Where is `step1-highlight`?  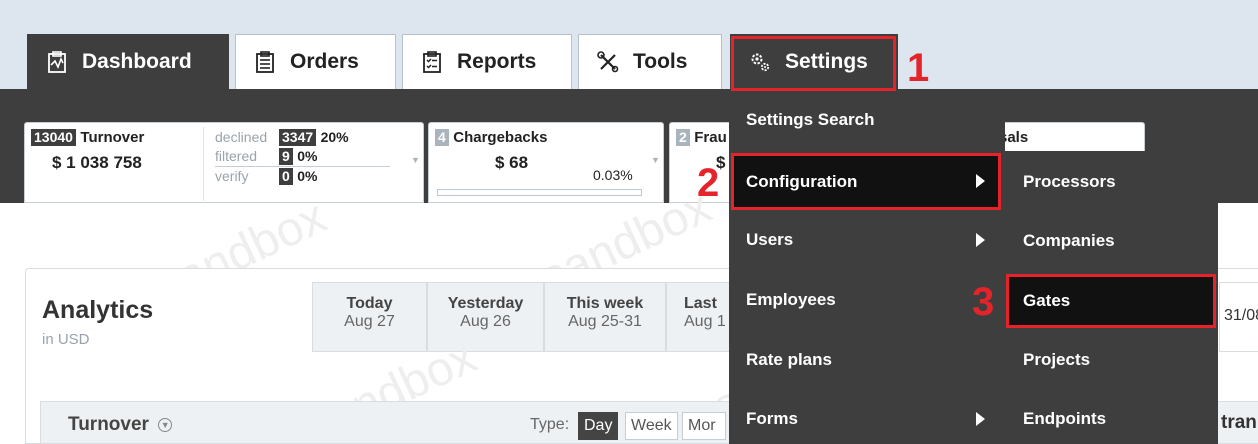 step1-highlight is located at coordinates (813, 63).